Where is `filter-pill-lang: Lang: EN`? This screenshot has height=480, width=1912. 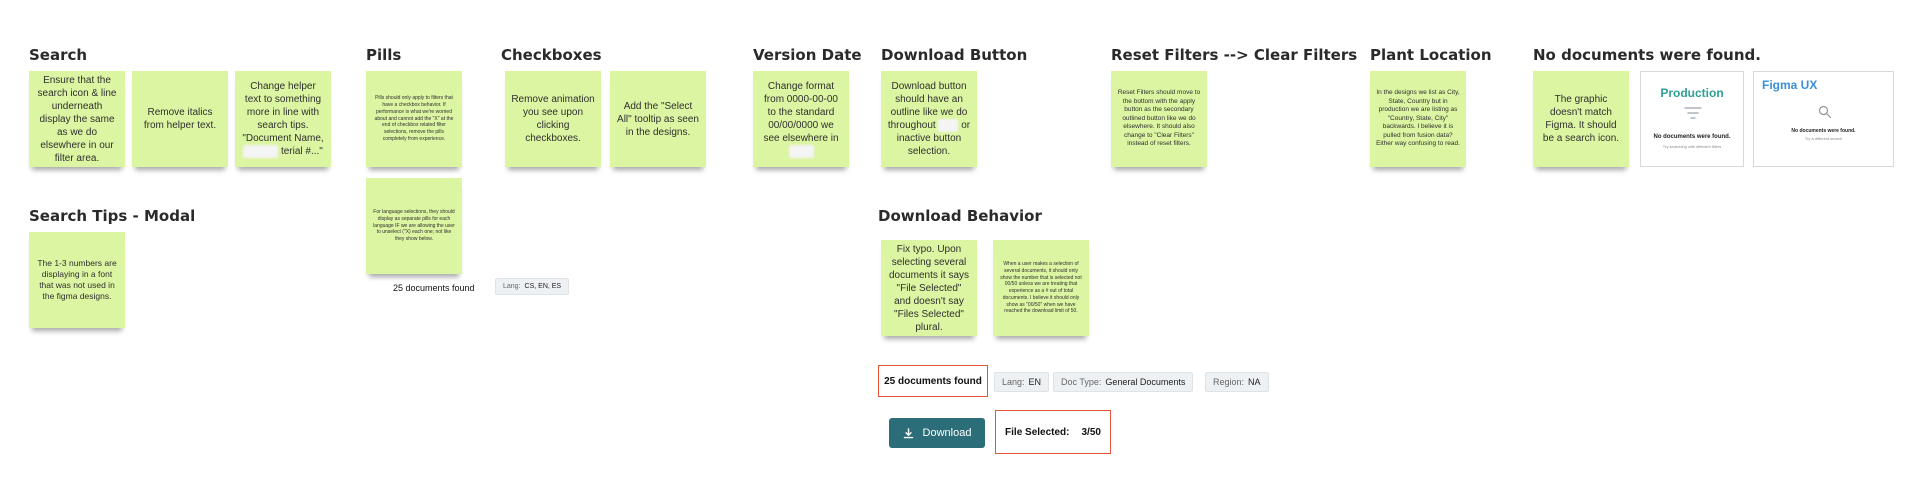 filter-pill-lang: Lang: EN is located at coordinates (1022, 382).